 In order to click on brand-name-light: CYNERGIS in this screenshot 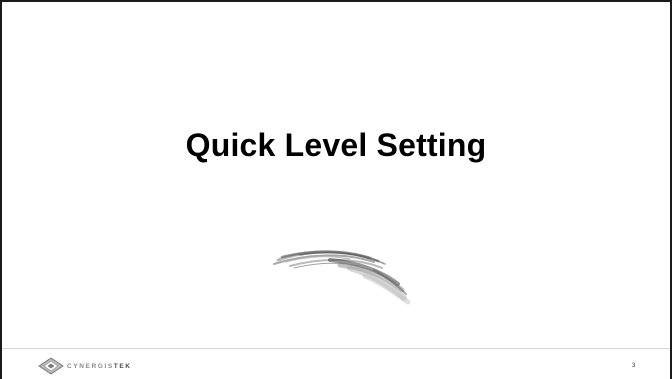, I will do `click(90, 366)`.